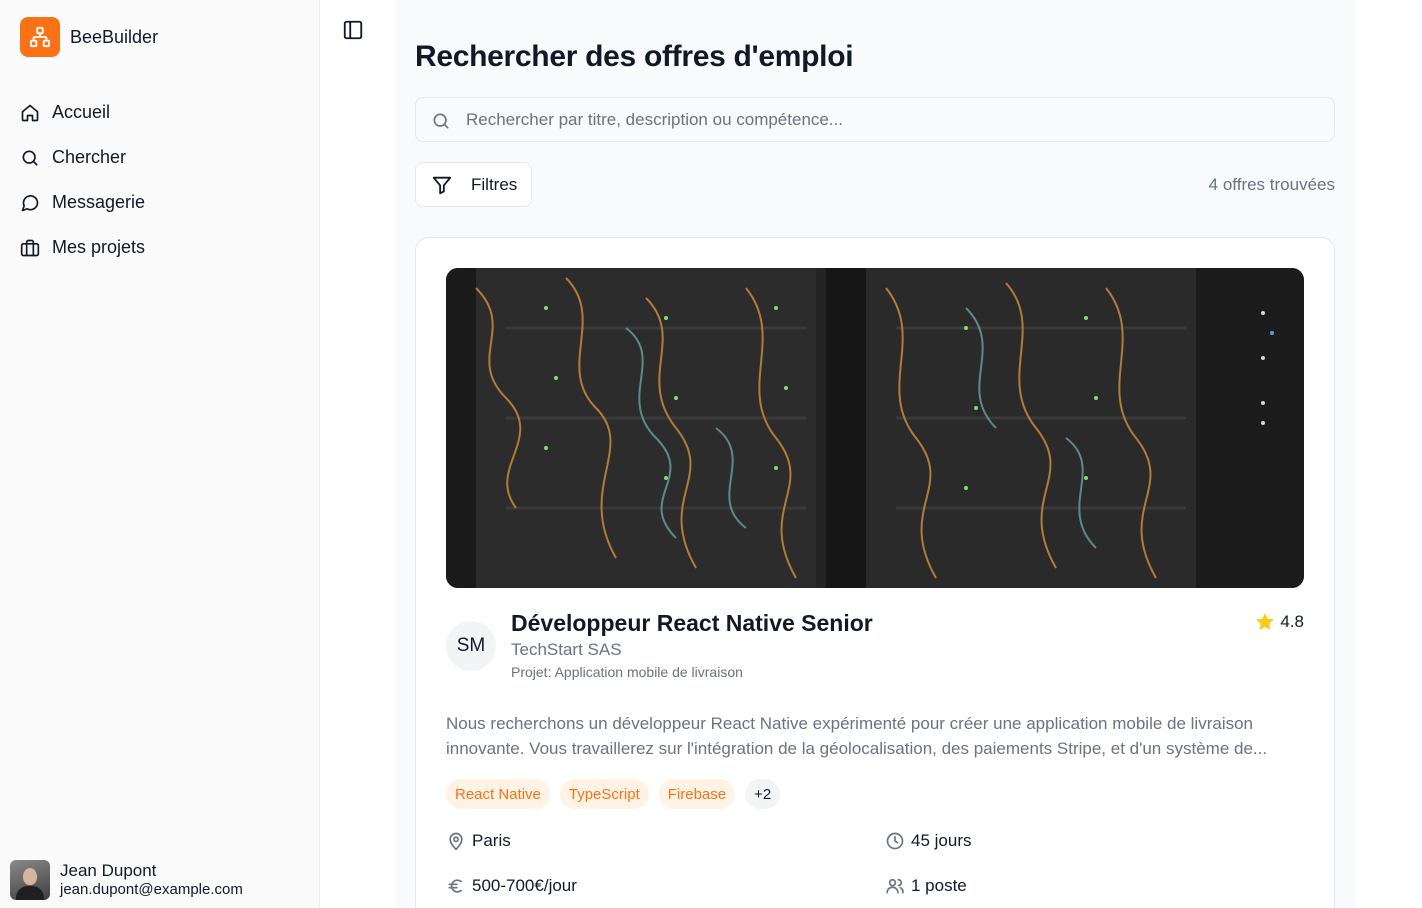 Image resolution: width=1422 pixels, height=908 pixels. What do you see at coordinates (627, 672) in the screenshot?
I see `project-name: Projet: Application mobile de livraison` at bounding box center [627, 672].